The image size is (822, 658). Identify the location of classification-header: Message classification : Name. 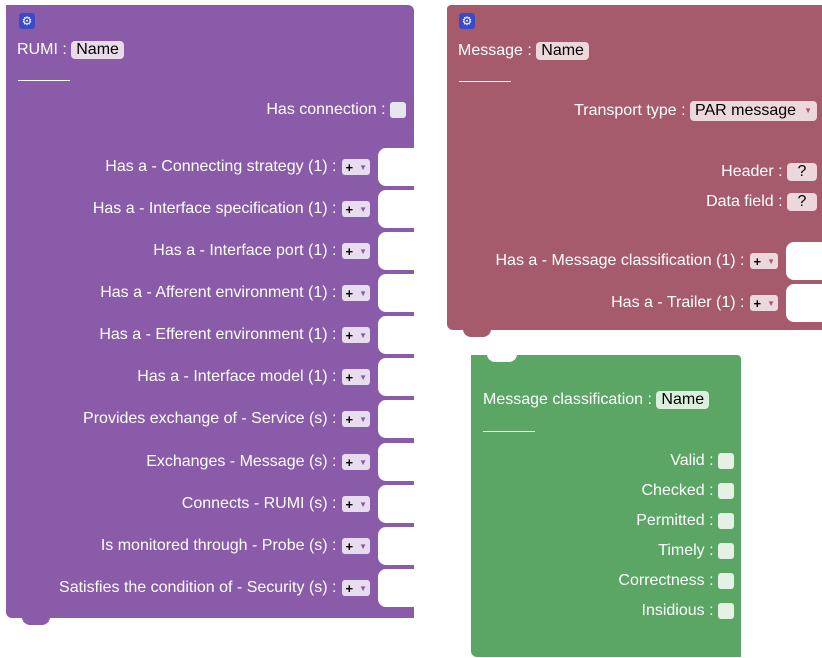
(596, 400).